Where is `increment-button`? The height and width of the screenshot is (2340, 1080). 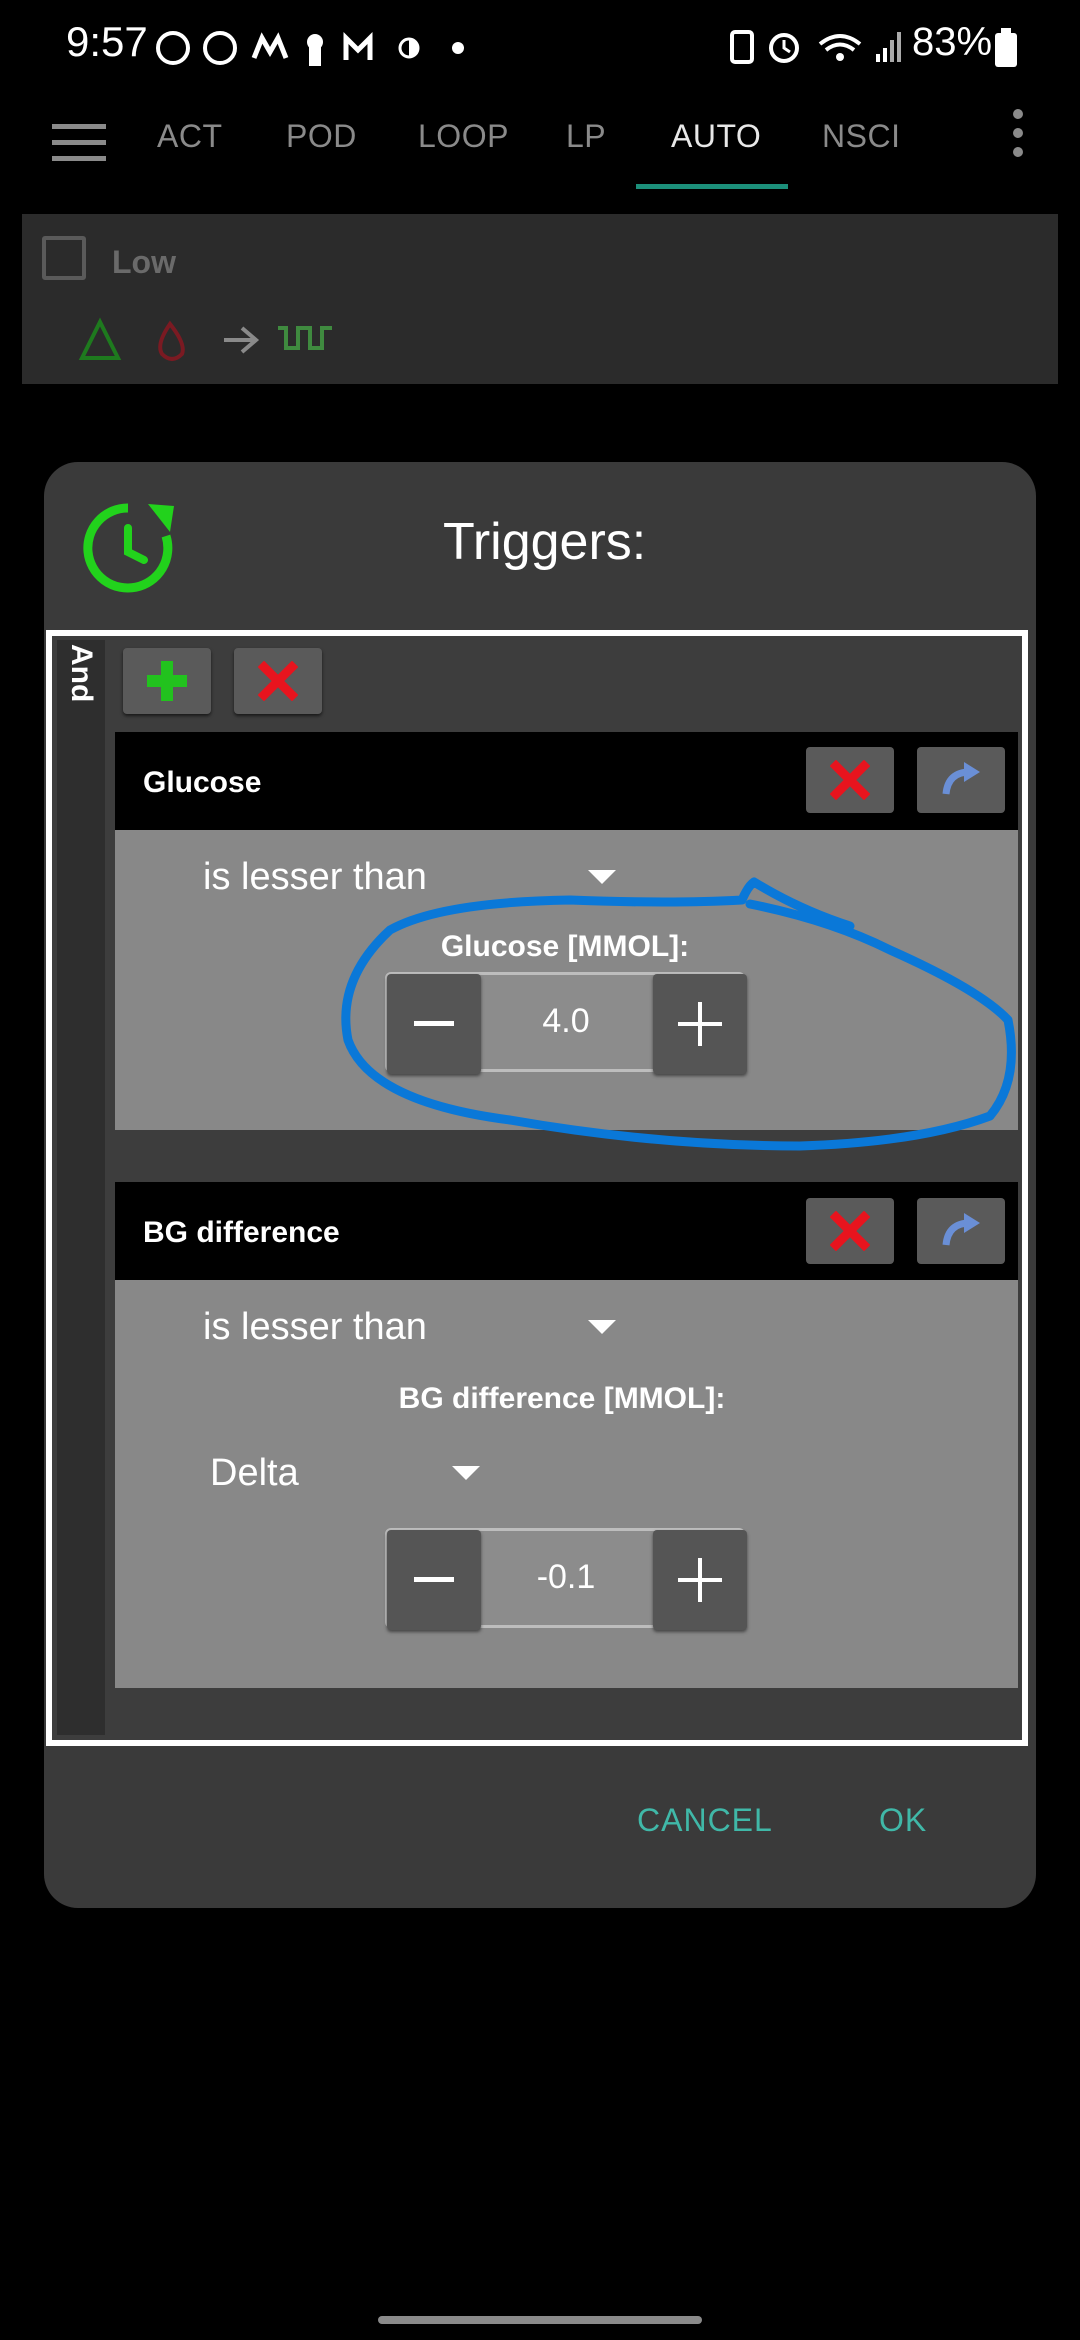 increment-button is located at coordinates (700, 1580).